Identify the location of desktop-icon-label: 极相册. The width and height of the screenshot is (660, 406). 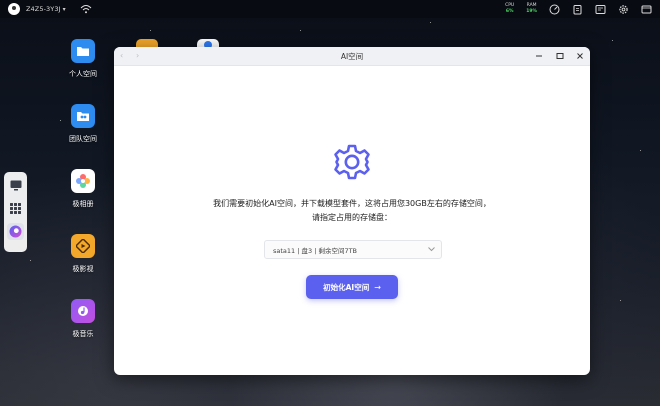
(83, 204).